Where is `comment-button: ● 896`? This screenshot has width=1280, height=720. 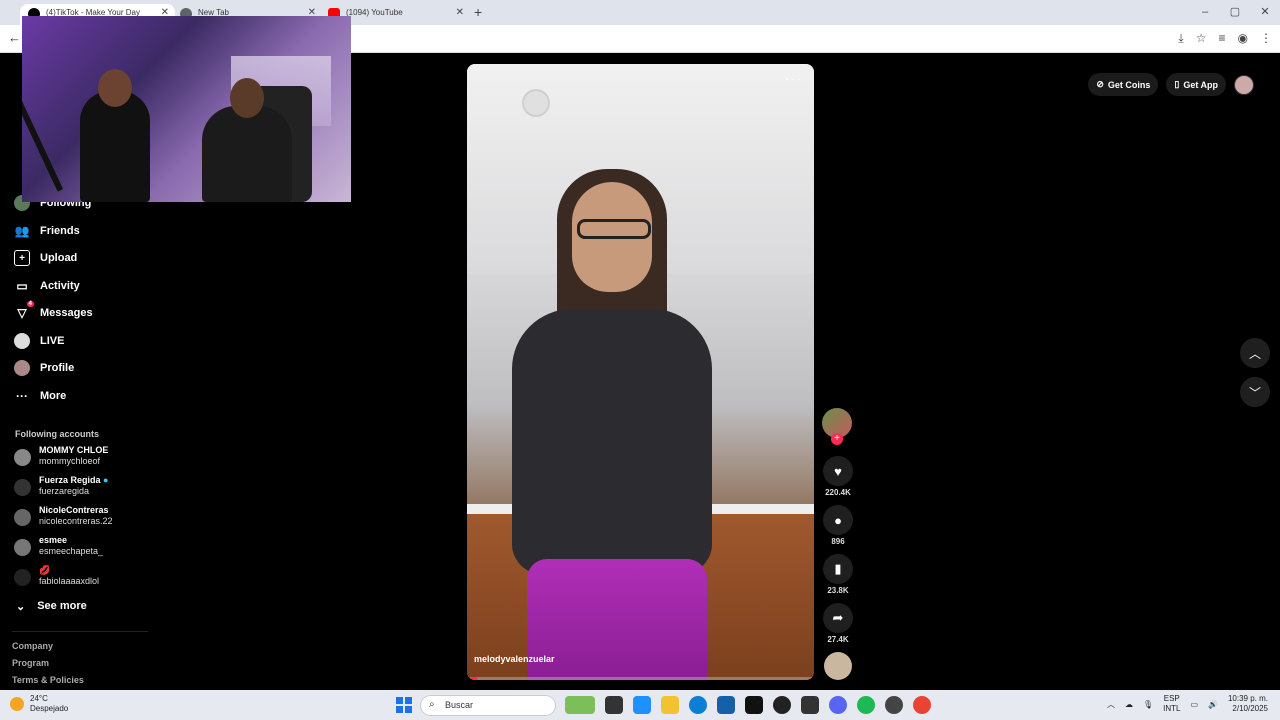 comment-button: ● 896 is located at coordinates (838, 525).